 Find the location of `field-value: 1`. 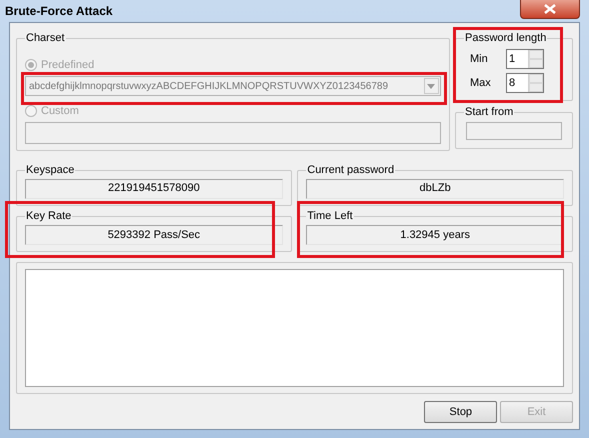

field-value: 1 is located at coordinates (512, 59).